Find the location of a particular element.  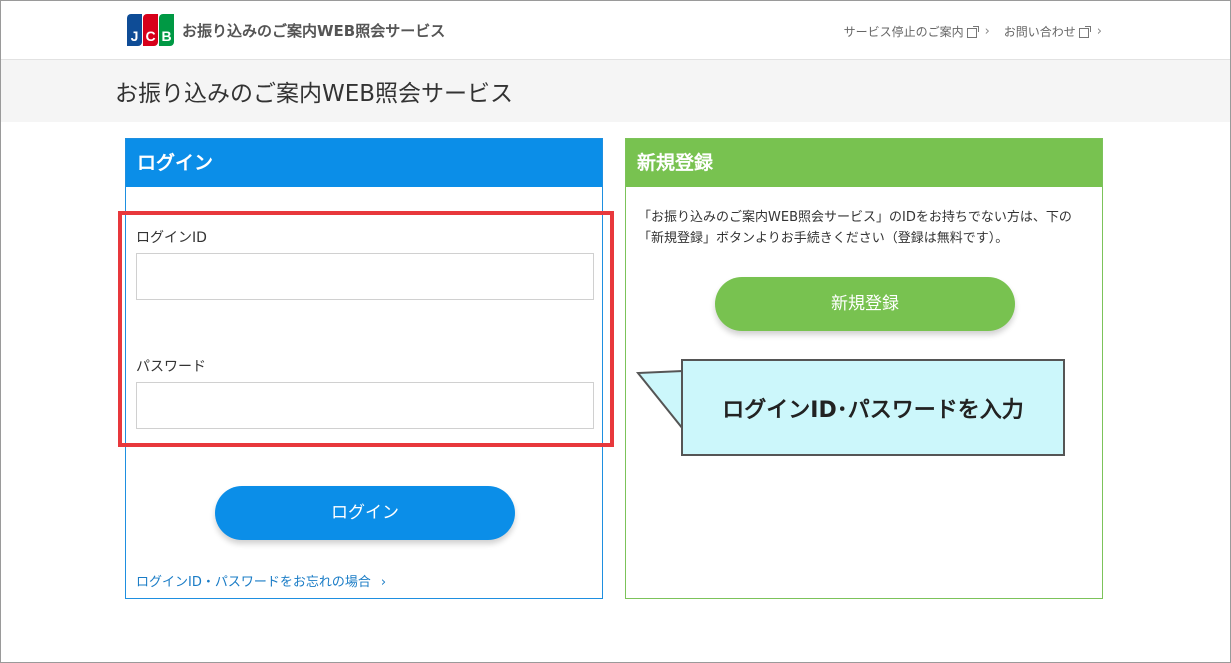

jcb-logo-c: C is located at coordinates (150, 30).